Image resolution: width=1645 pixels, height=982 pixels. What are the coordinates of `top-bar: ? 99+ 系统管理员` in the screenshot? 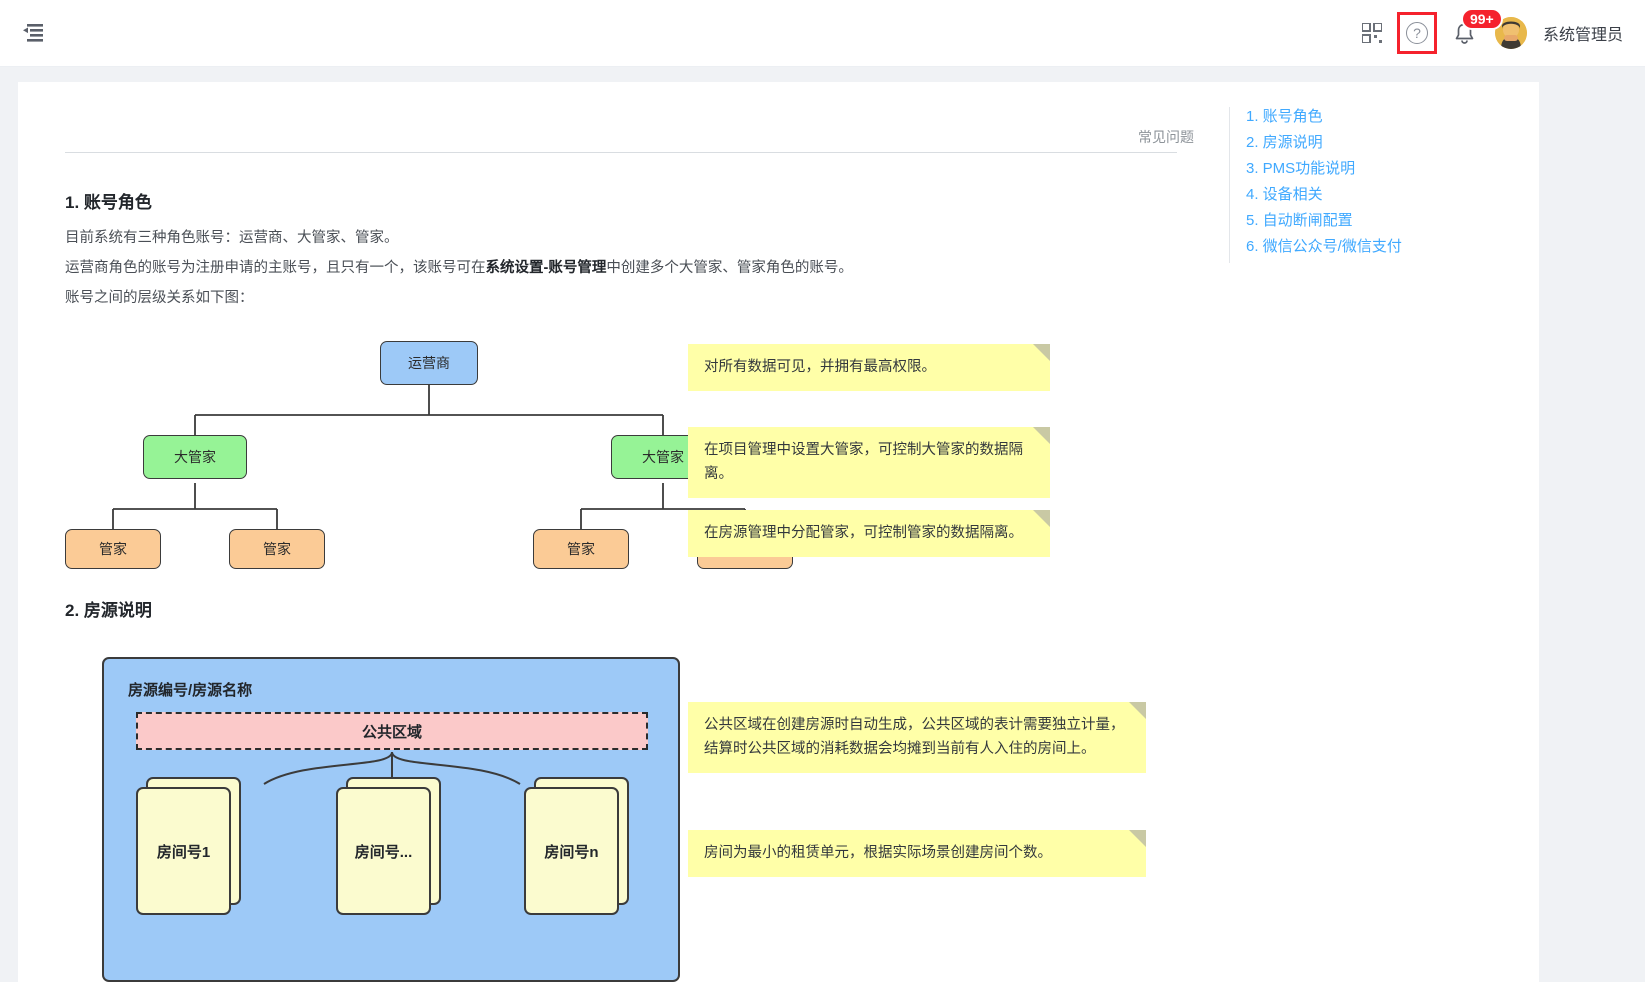 It's located at (822, 33).